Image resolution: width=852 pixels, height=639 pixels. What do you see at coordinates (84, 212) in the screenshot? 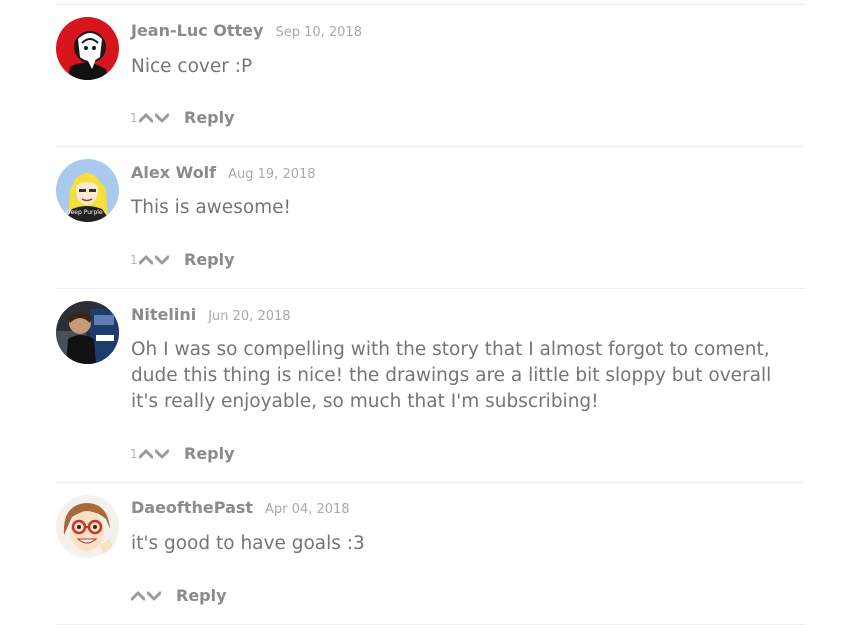
I see `avatar-caption: Deep Purple` at bounding box center [84, 212].